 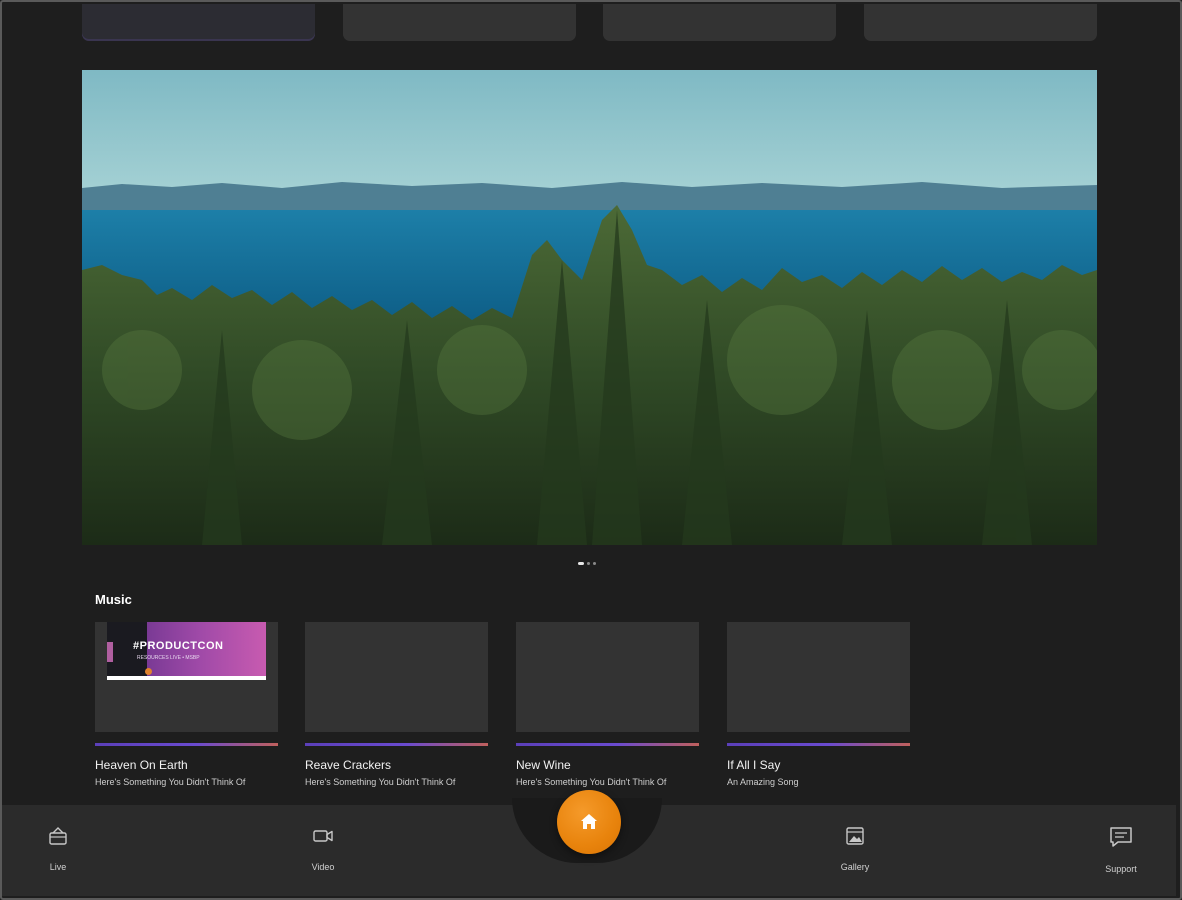 What do you see at coordinates (178, 646) in the screenshot?
I see `promo-title: #PRODUCTCON` at bounding box center [178, 646].